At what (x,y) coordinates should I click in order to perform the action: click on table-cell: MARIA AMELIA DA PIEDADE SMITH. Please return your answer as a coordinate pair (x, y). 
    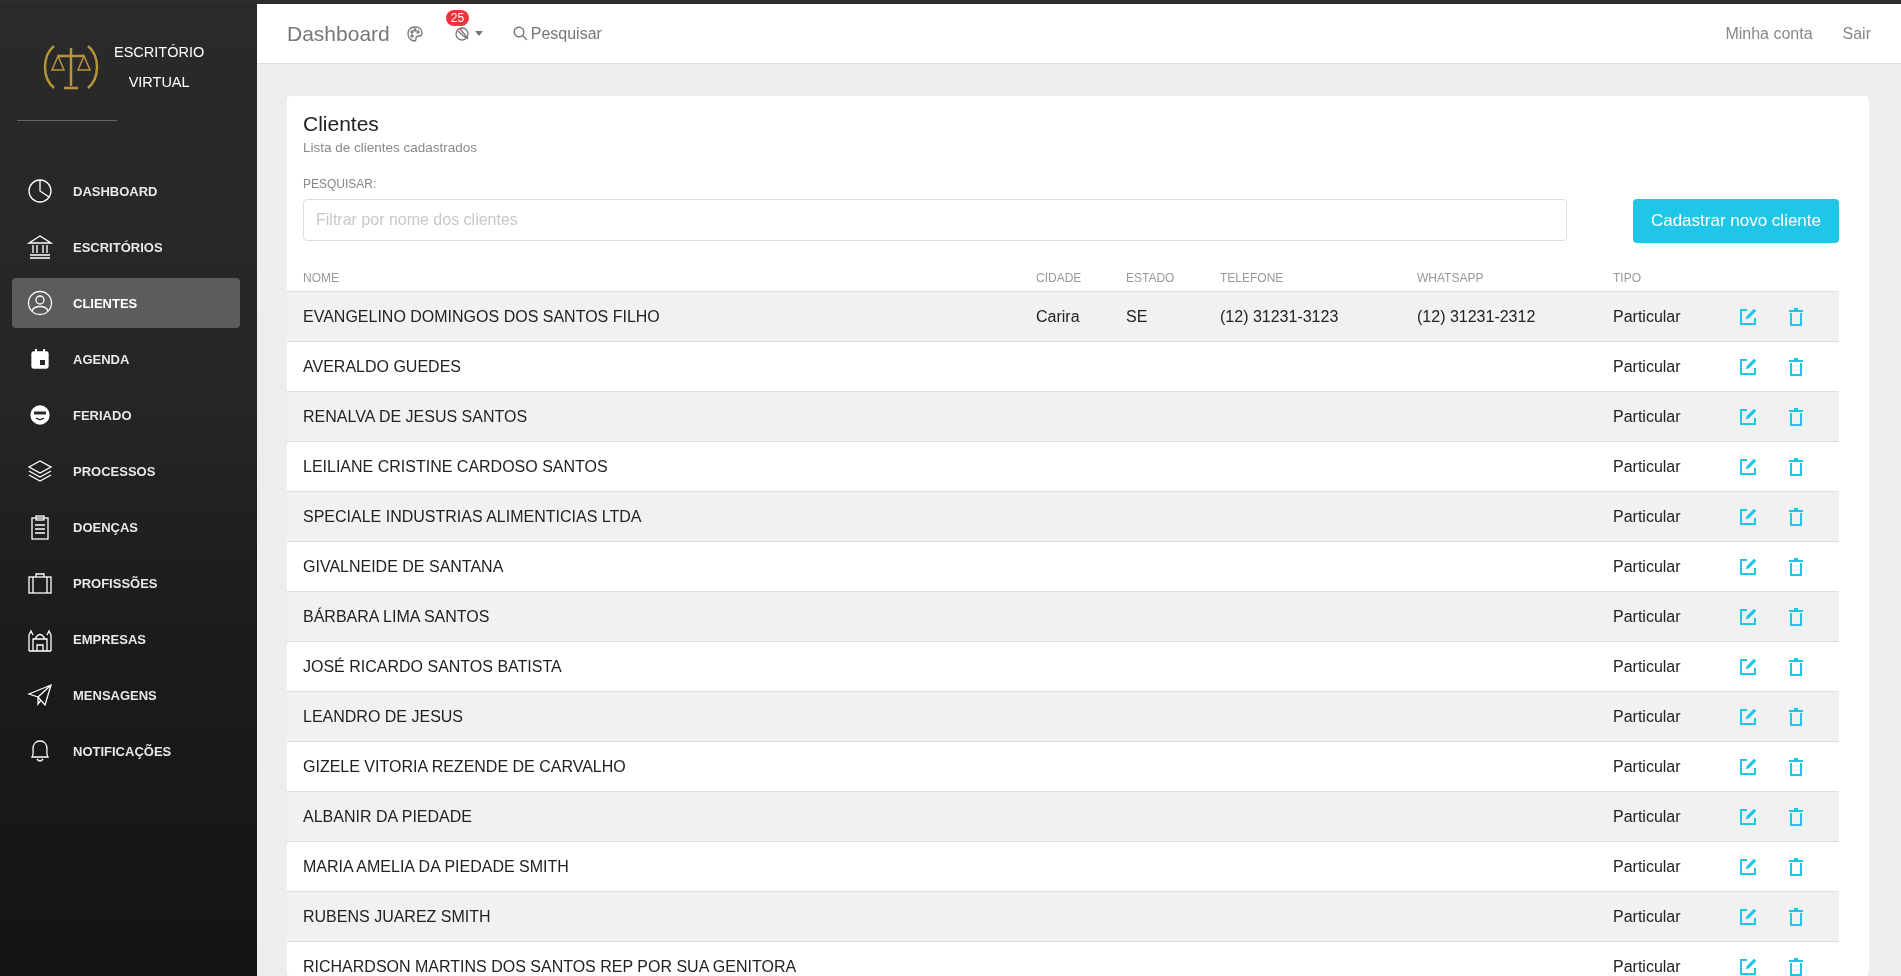
    Looking at the image, I should click on (436, 866).